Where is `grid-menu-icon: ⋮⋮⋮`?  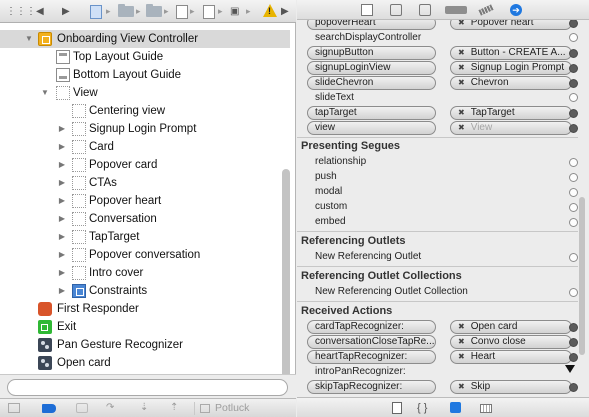
grid-menu-icon: ⋮⋮⋮ is located at coordinates (21, 11).